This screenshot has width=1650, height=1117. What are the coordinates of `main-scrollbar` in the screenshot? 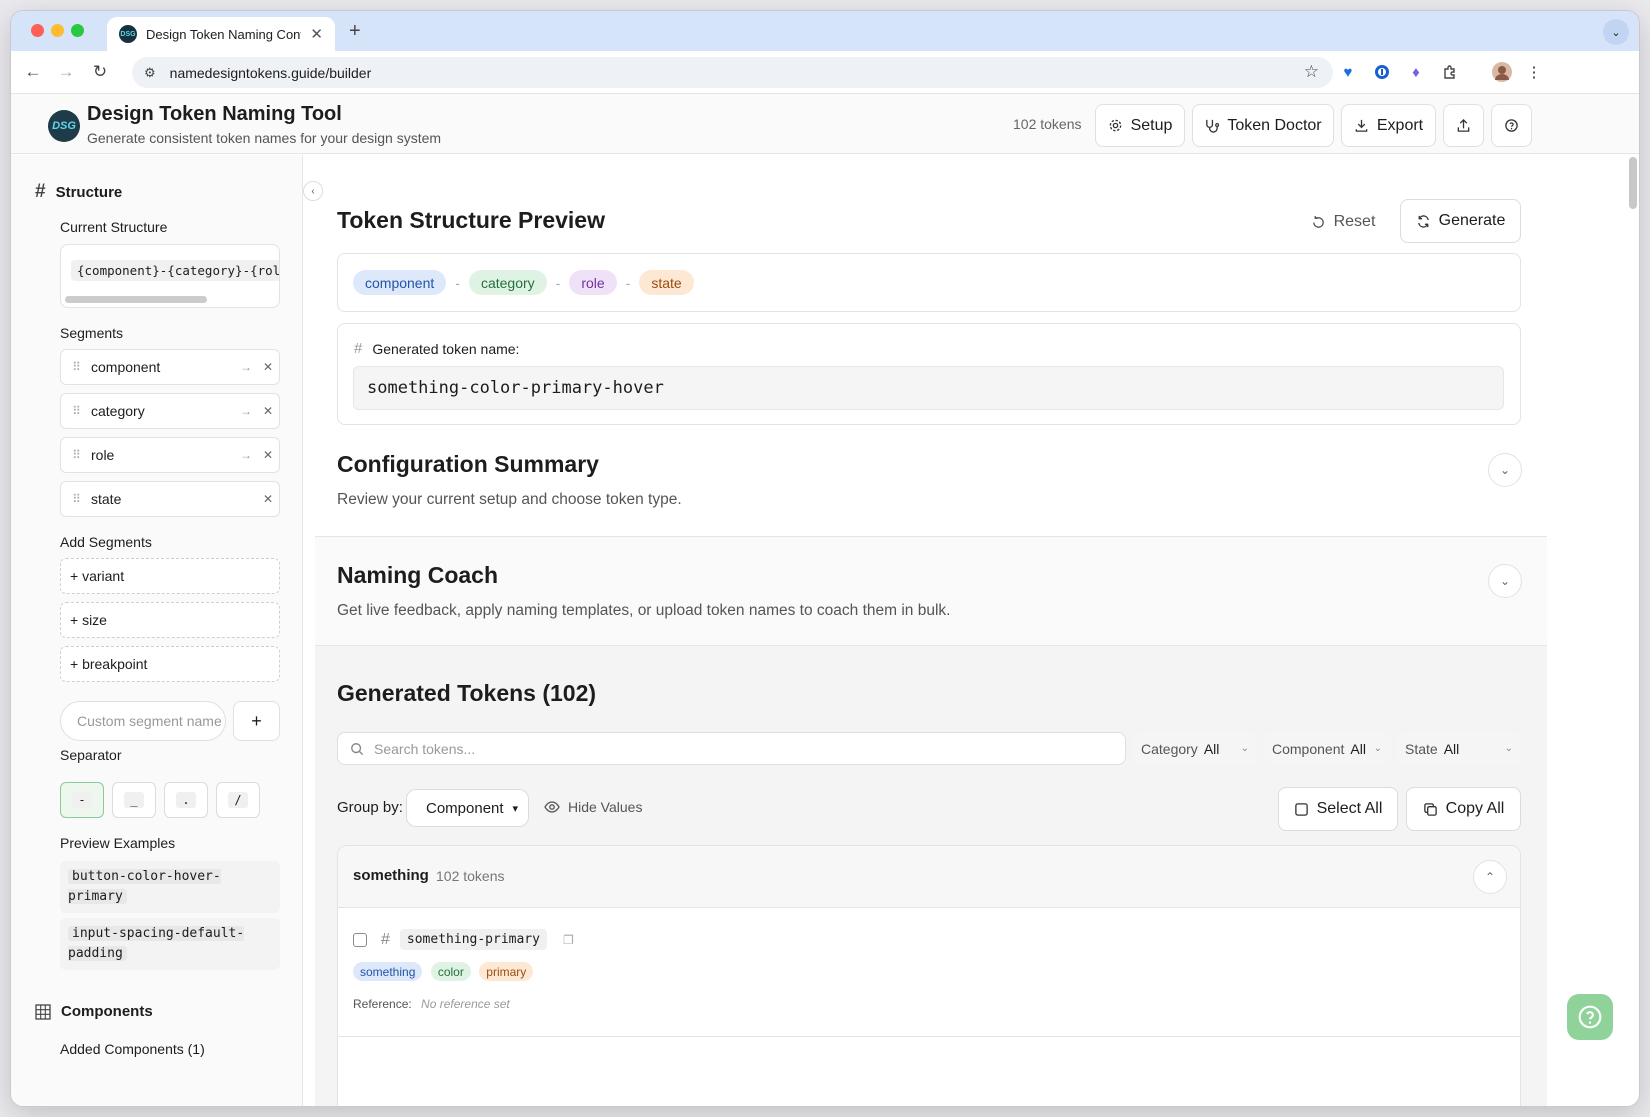 It's located at (1633, 183).